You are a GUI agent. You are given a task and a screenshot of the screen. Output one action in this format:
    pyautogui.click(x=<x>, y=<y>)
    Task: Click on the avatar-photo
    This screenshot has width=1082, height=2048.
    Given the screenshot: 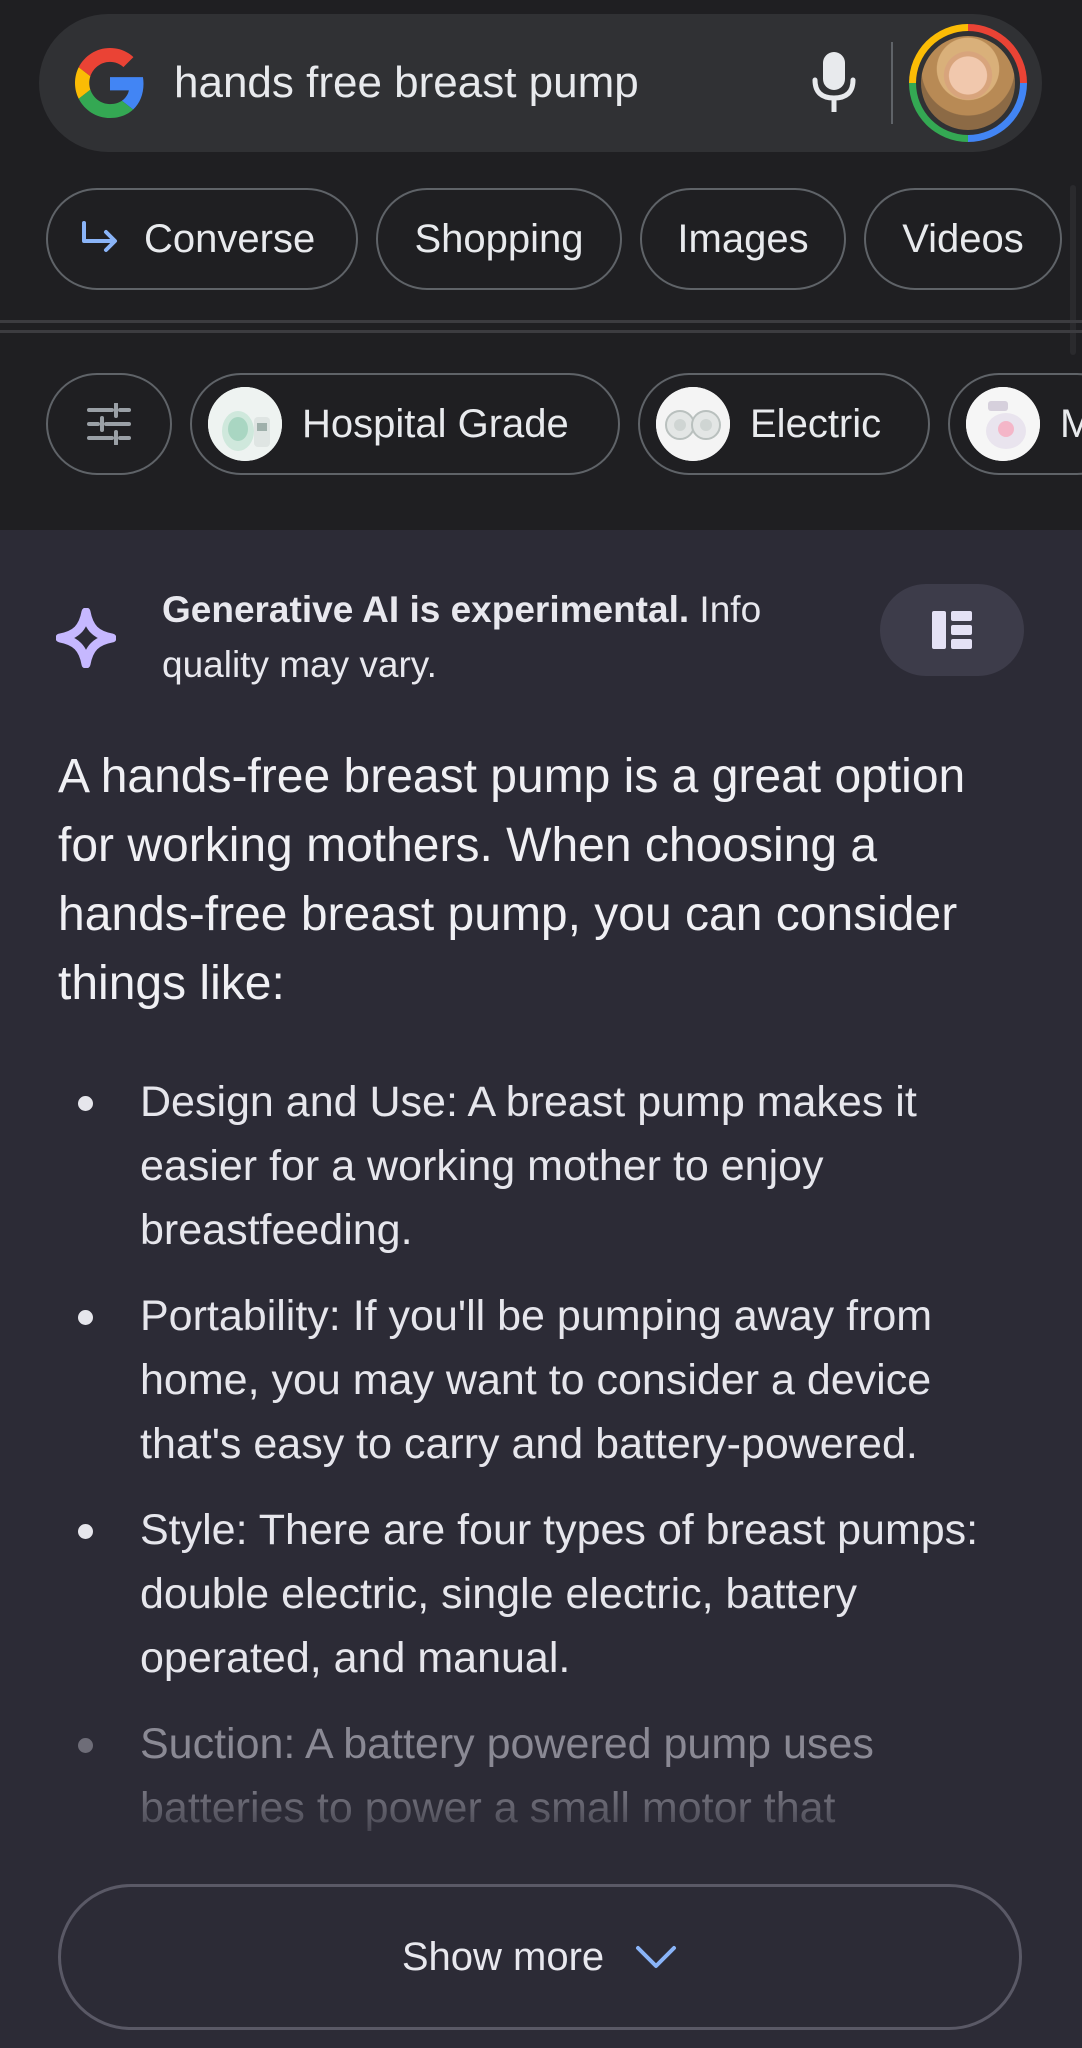 What is the action you would take?
    pyautogui.click(x=968, y=83)
    